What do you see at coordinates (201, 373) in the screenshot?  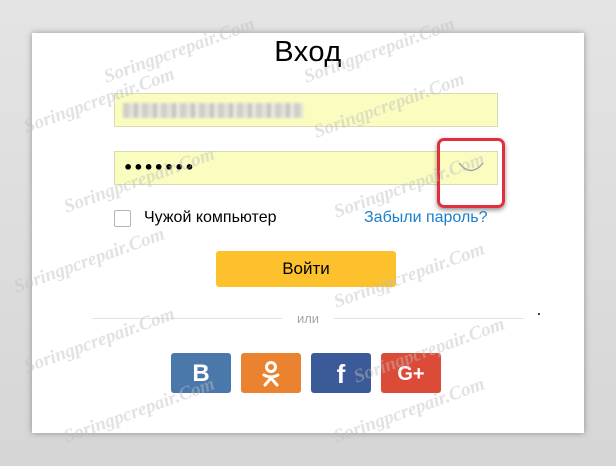 I see `vk-login-button: В` at bounding box center [201, 373].